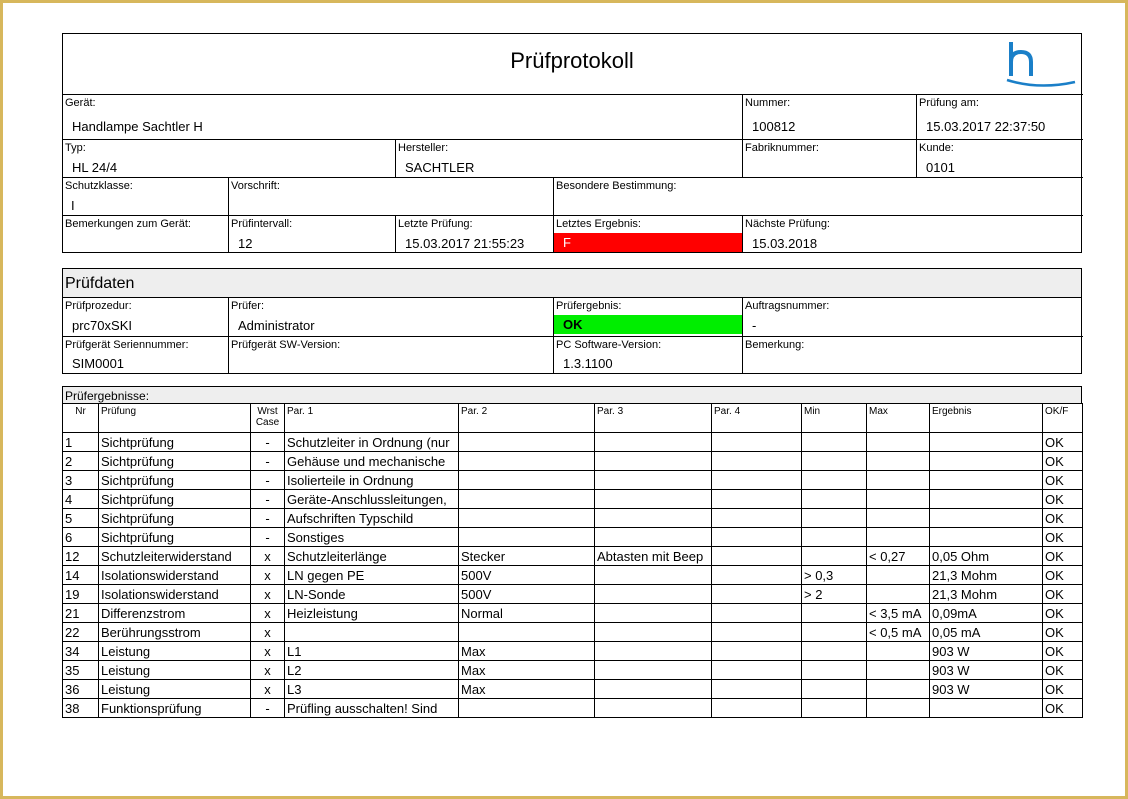 The image size is (1128, 799). Describe the element at coordinates (245, 243) in the screenshot. I see `intervall-value: 12` at that location.